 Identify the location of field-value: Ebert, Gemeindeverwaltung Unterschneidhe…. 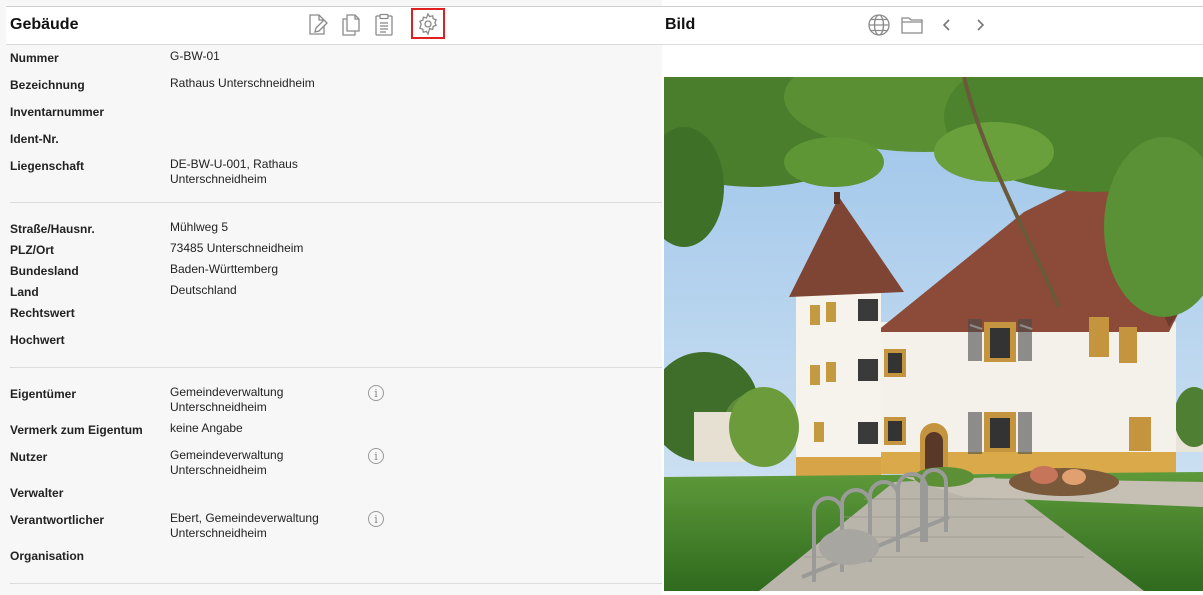
(260, 526).